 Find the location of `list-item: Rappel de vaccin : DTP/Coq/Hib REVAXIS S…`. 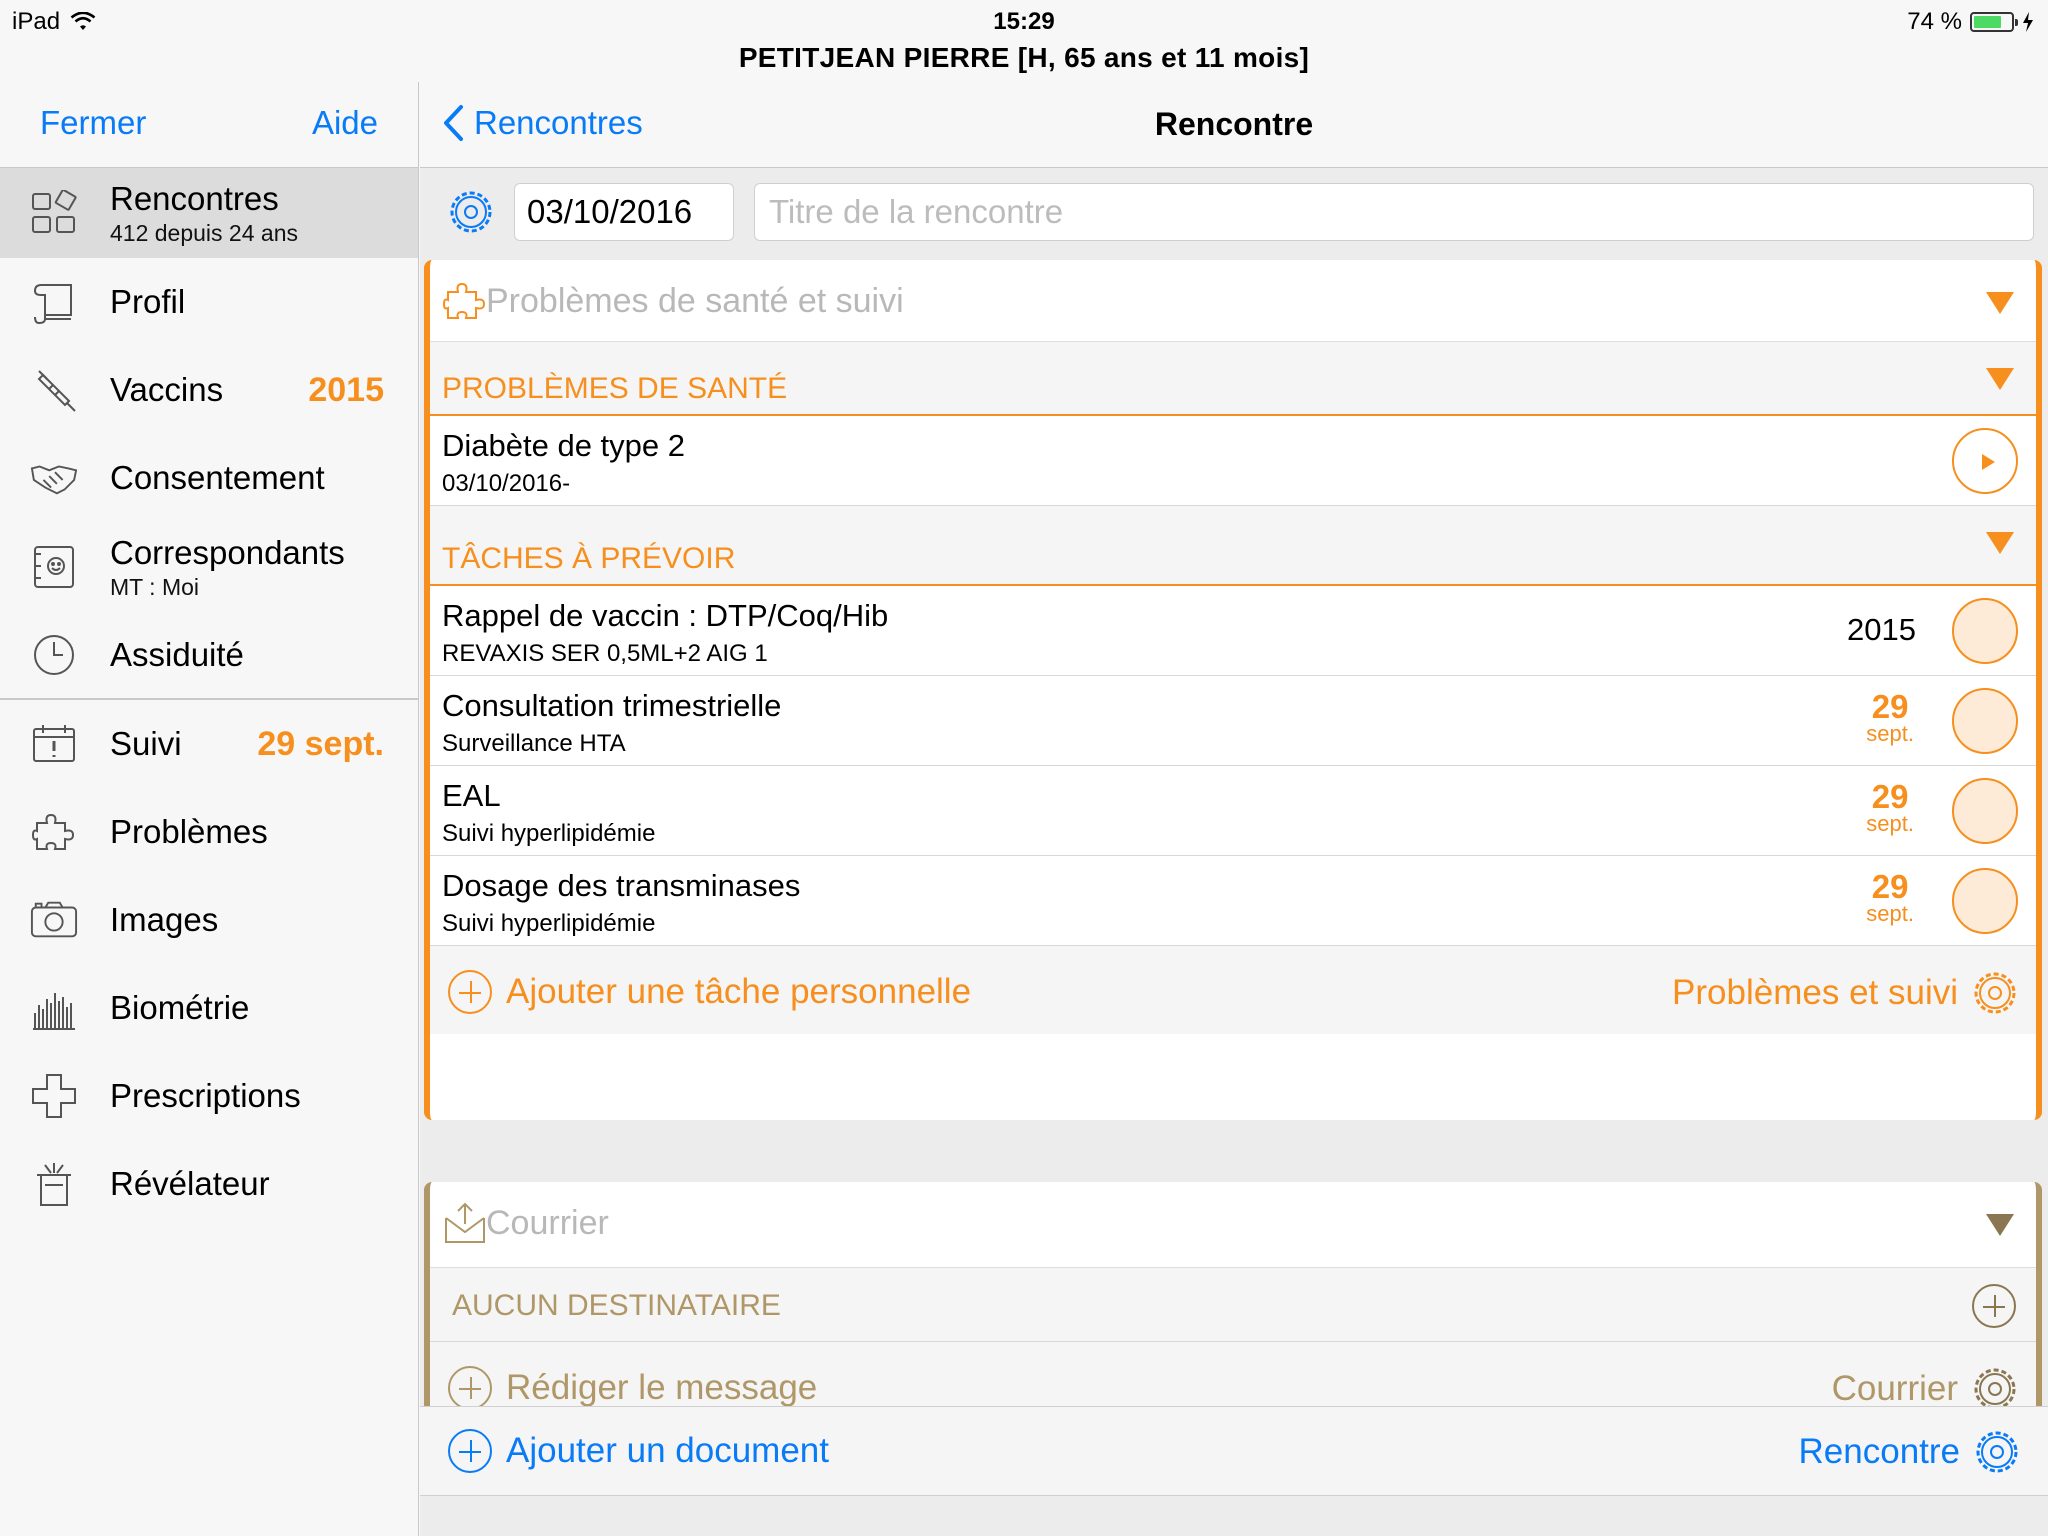

list-item: Rappel de vaccin : DTP/Coq/Hib REVAXIS S… is located at coordinates (1233, 631).